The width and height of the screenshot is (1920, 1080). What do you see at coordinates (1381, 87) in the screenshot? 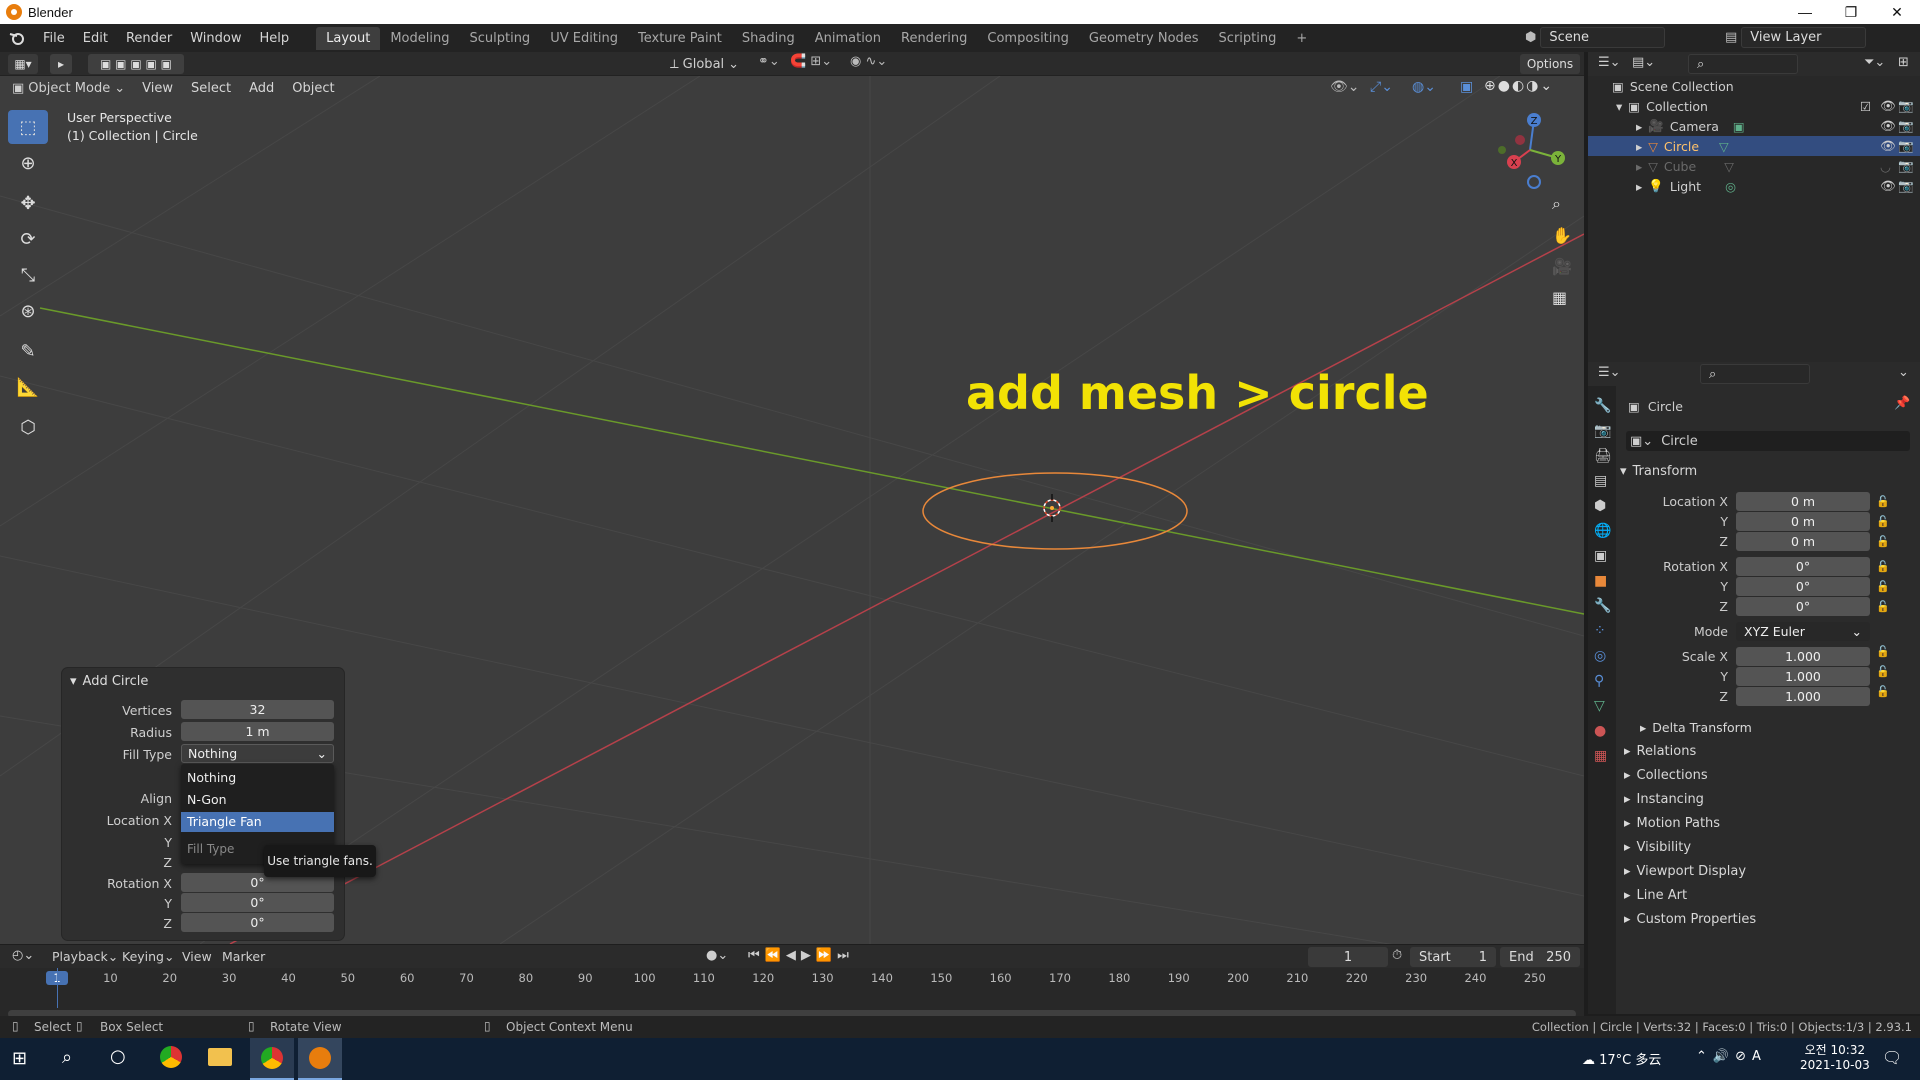
I see `gizmo-icon: ⤢⌄` at bounding box center [1381, 87].